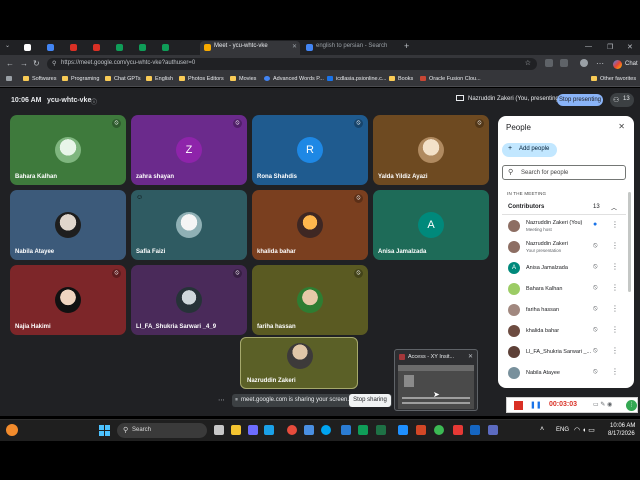 This screenshot has height=480, width=640. I want to click on add-people-button: + Add people, so click(529, 150).